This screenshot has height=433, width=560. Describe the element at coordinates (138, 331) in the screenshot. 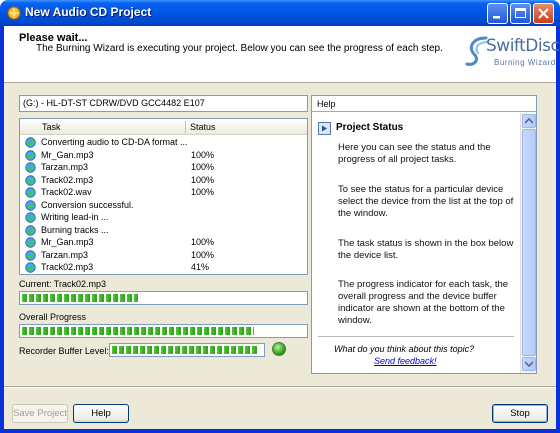

I see `overall-progress-fill` at that location.